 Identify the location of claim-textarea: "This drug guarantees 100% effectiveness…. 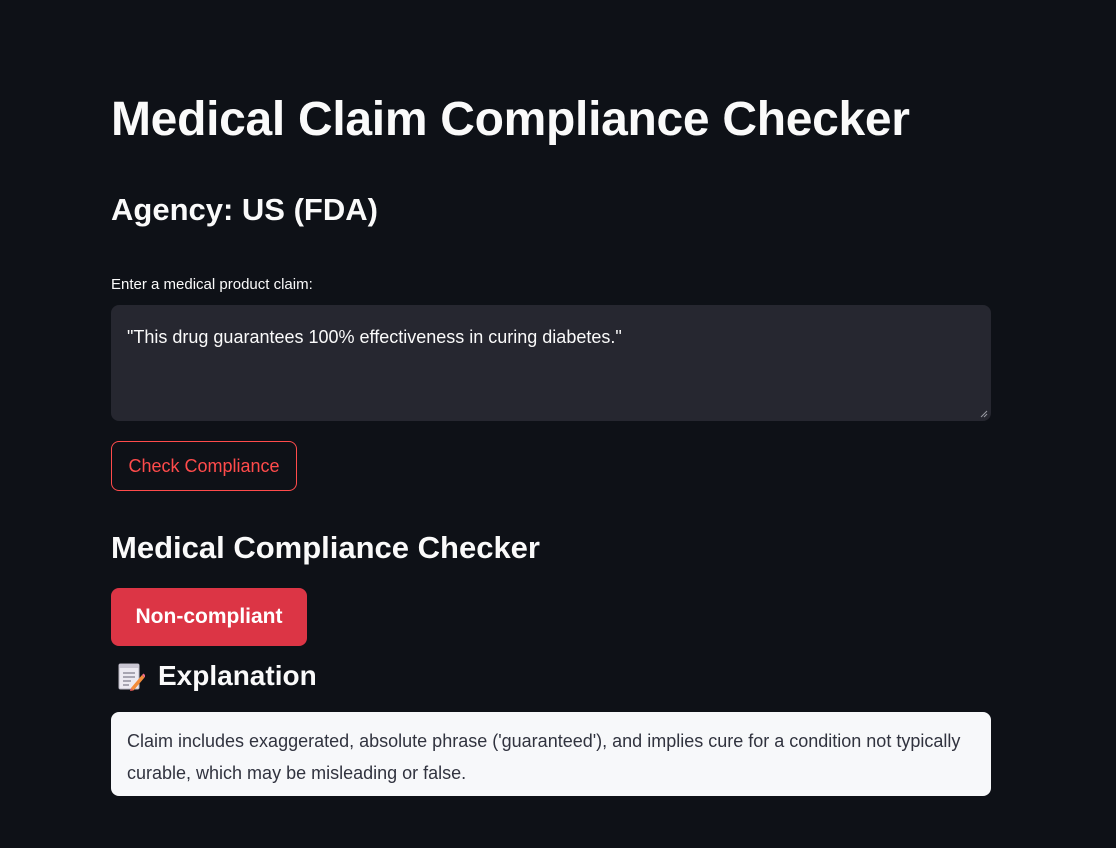
(551, 363).